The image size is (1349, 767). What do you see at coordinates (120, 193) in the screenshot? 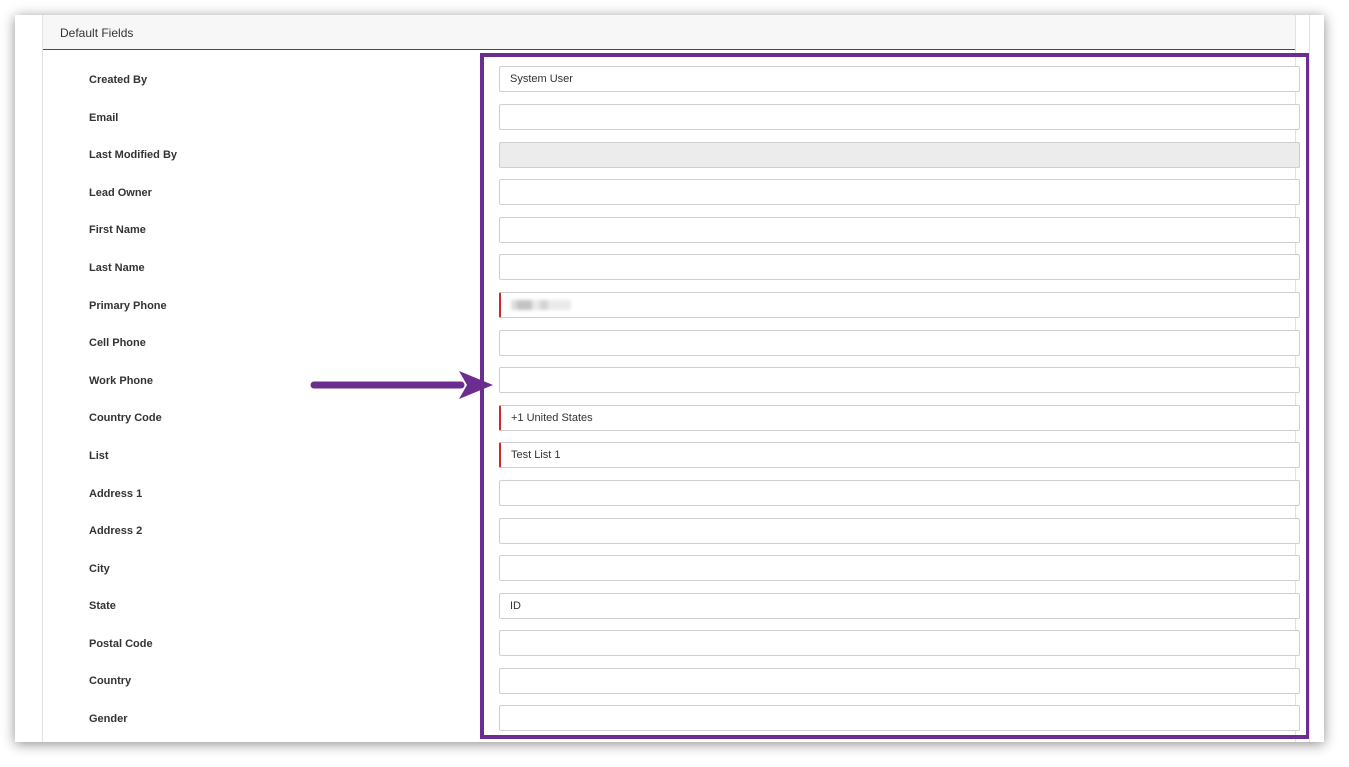
I see `label-lead-owner: Lead Owner` at bounding box center [120, 193].